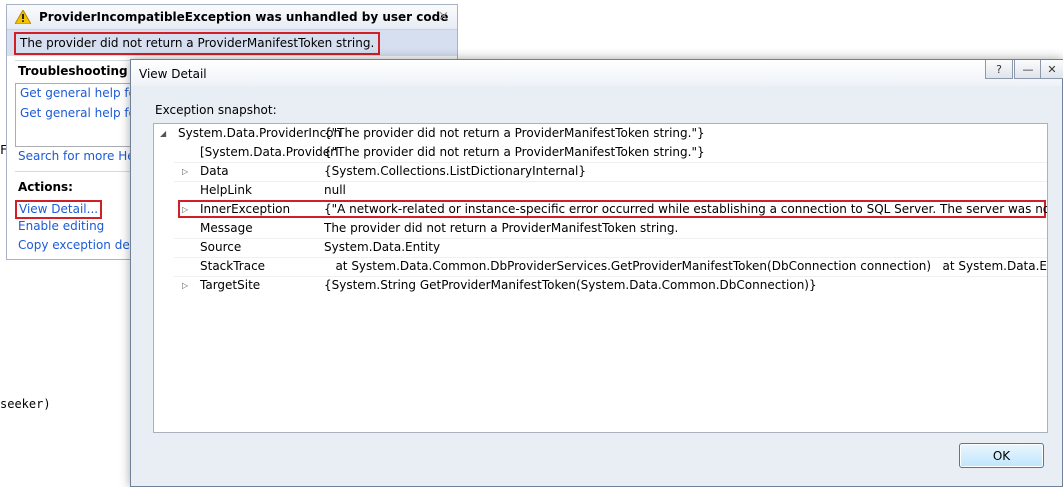  I want to click on row-key: Source, so click(221, 247).